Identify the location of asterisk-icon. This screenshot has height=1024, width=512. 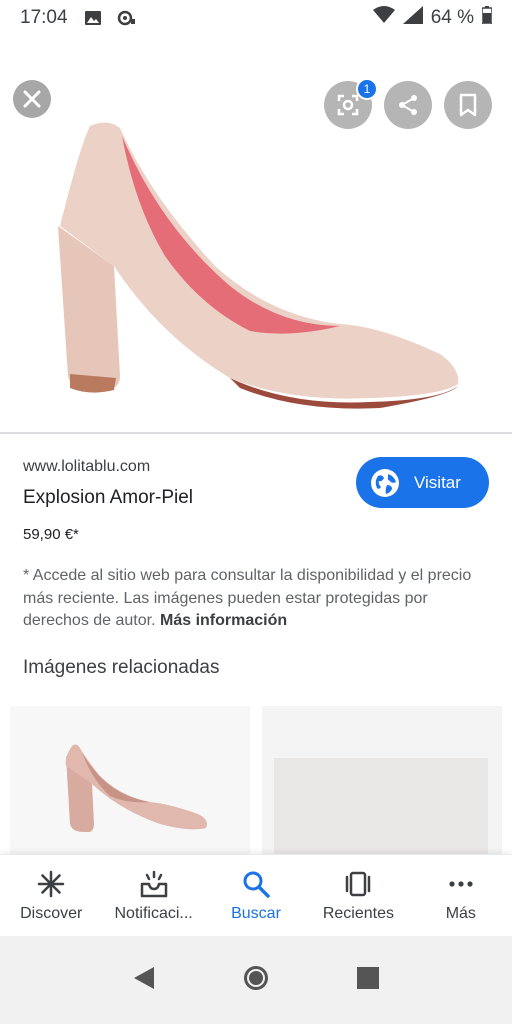
(51, 884).